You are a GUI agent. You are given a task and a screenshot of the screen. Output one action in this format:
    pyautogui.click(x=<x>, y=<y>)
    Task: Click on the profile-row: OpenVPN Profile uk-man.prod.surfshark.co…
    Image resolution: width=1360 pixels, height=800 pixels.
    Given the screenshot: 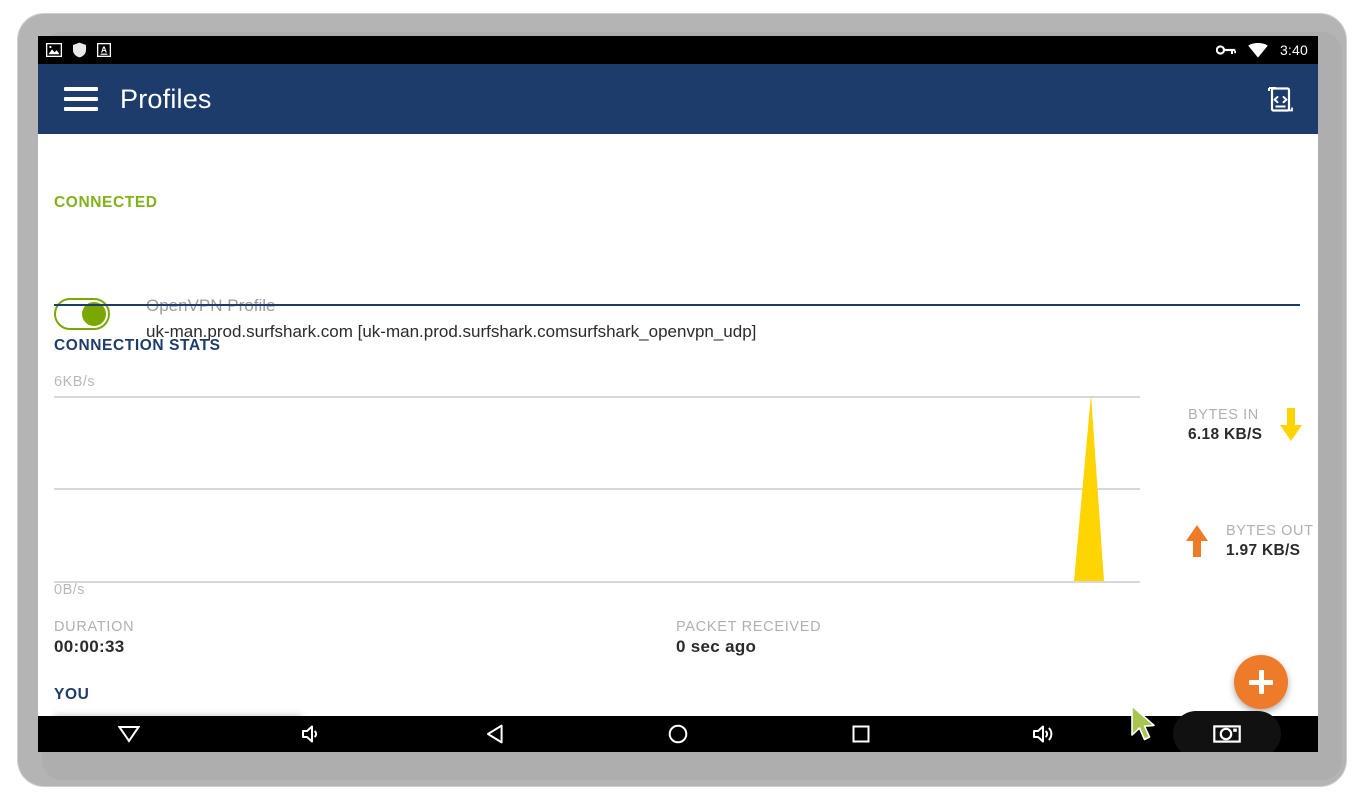 What is the action you would take?
    pyautogui.click(x=678, y=320)
    